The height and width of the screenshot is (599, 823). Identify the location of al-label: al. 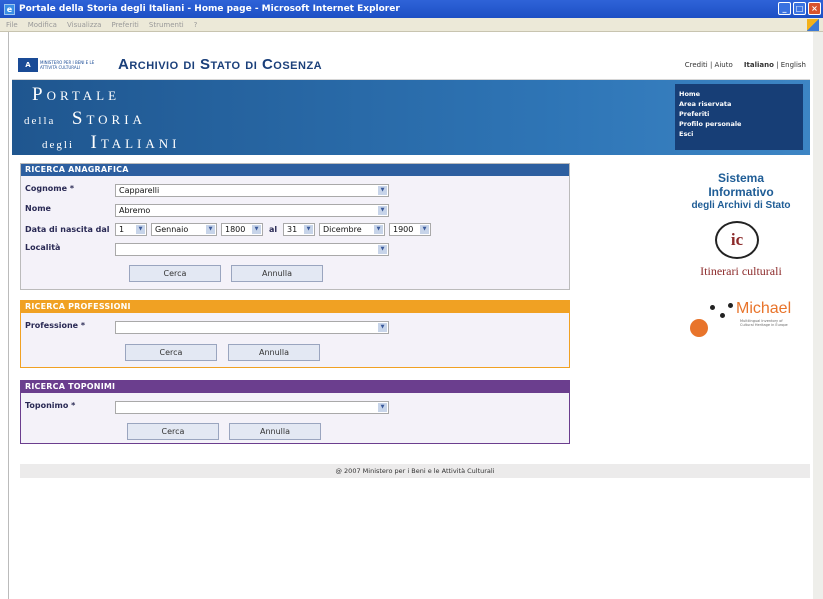
(273, 229).